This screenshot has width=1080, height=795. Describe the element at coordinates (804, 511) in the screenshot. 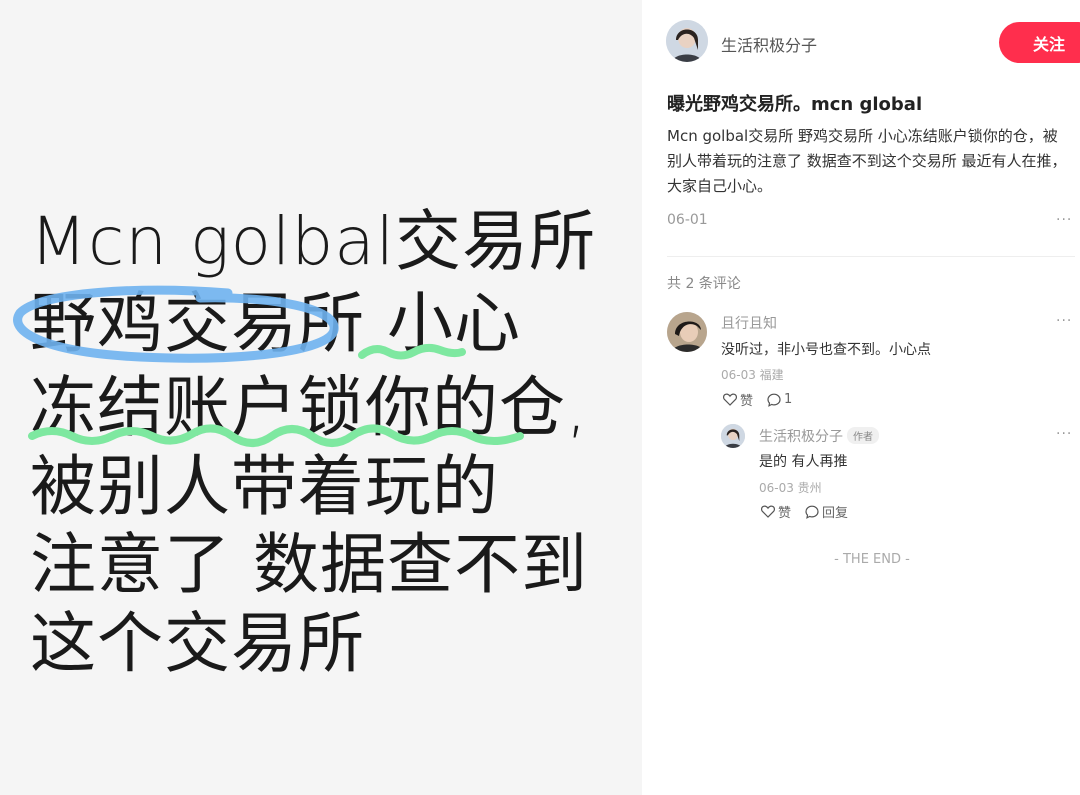

I see `comment-actions: 赞 回复` at that location.